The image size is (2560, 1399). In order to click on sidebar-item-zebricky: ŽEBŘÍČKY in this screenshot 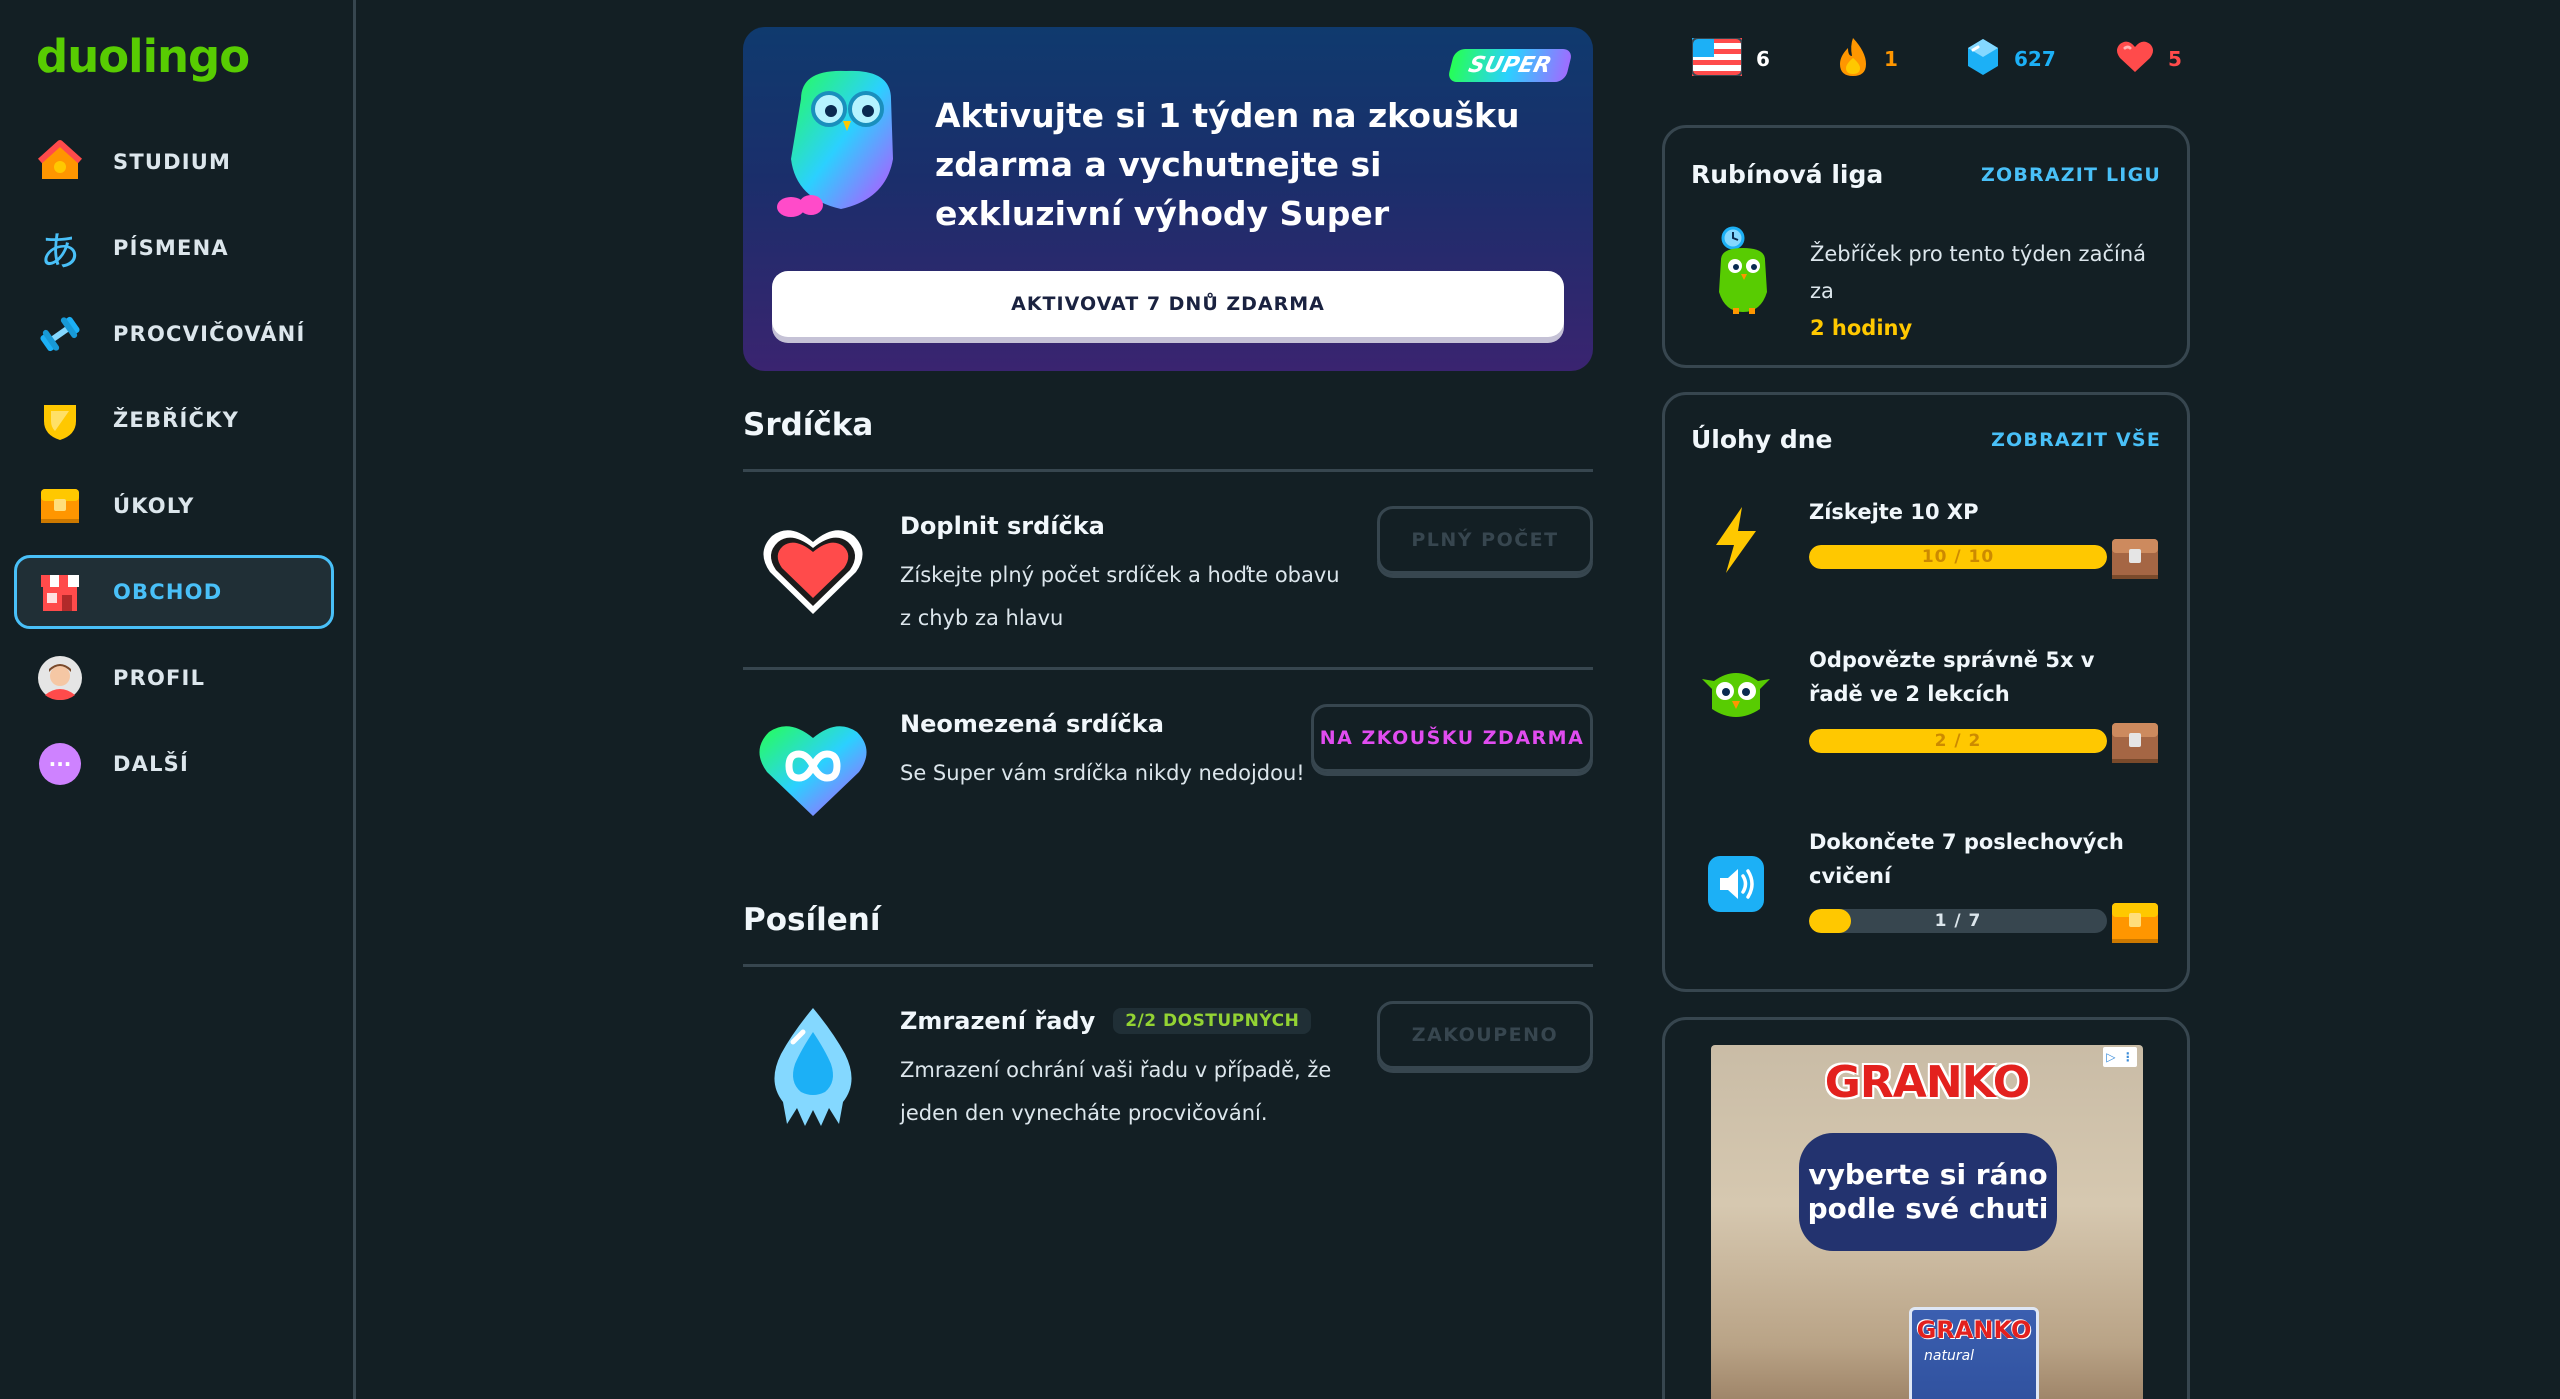, I will do `click(174, 420)`.